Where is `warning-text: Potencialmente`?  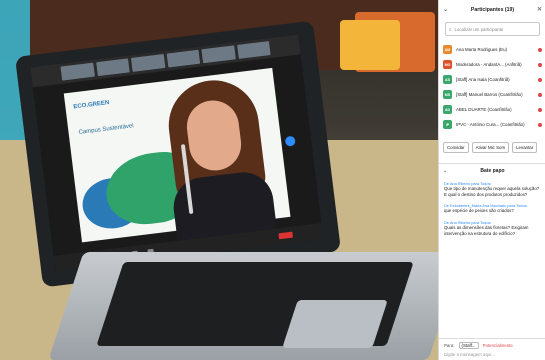
warning-text: Potencialmente is located at coordinates (497, 345).